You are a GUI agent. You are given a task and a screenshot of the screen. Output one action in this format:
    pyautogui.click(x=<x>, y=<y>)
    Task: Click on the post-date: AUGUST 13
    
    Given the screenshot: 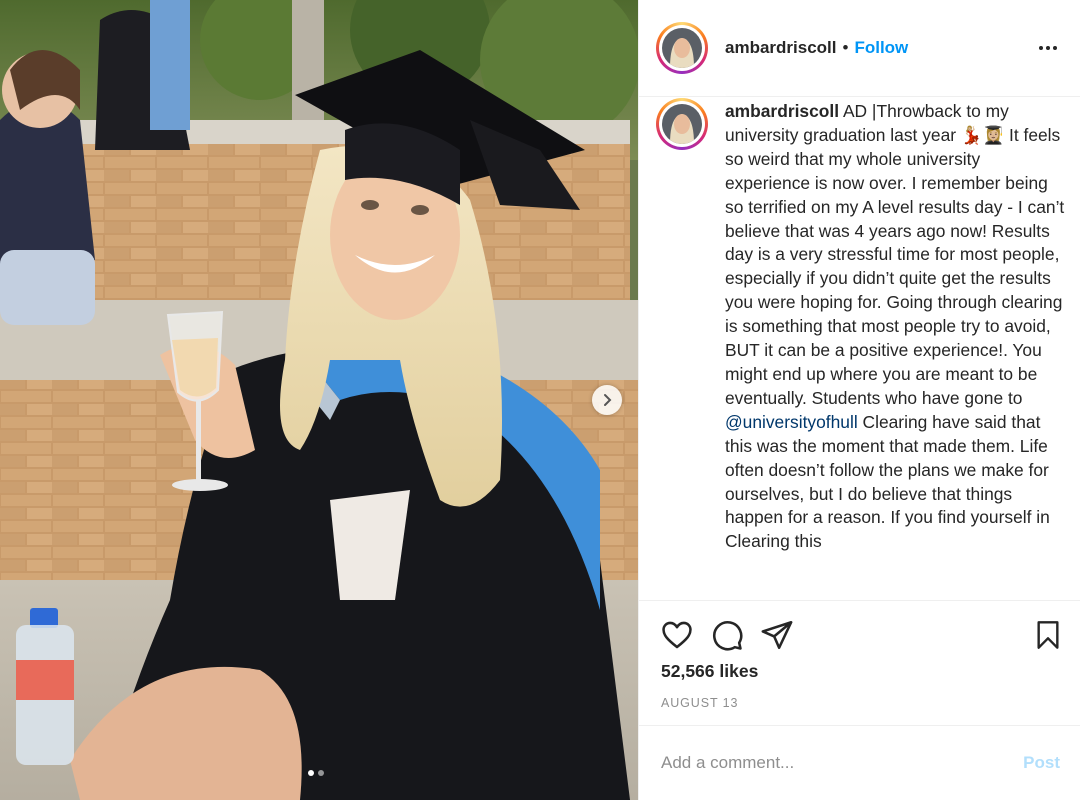 What is the action you would take?
    pyautogui.click(x=700, y=703)
    